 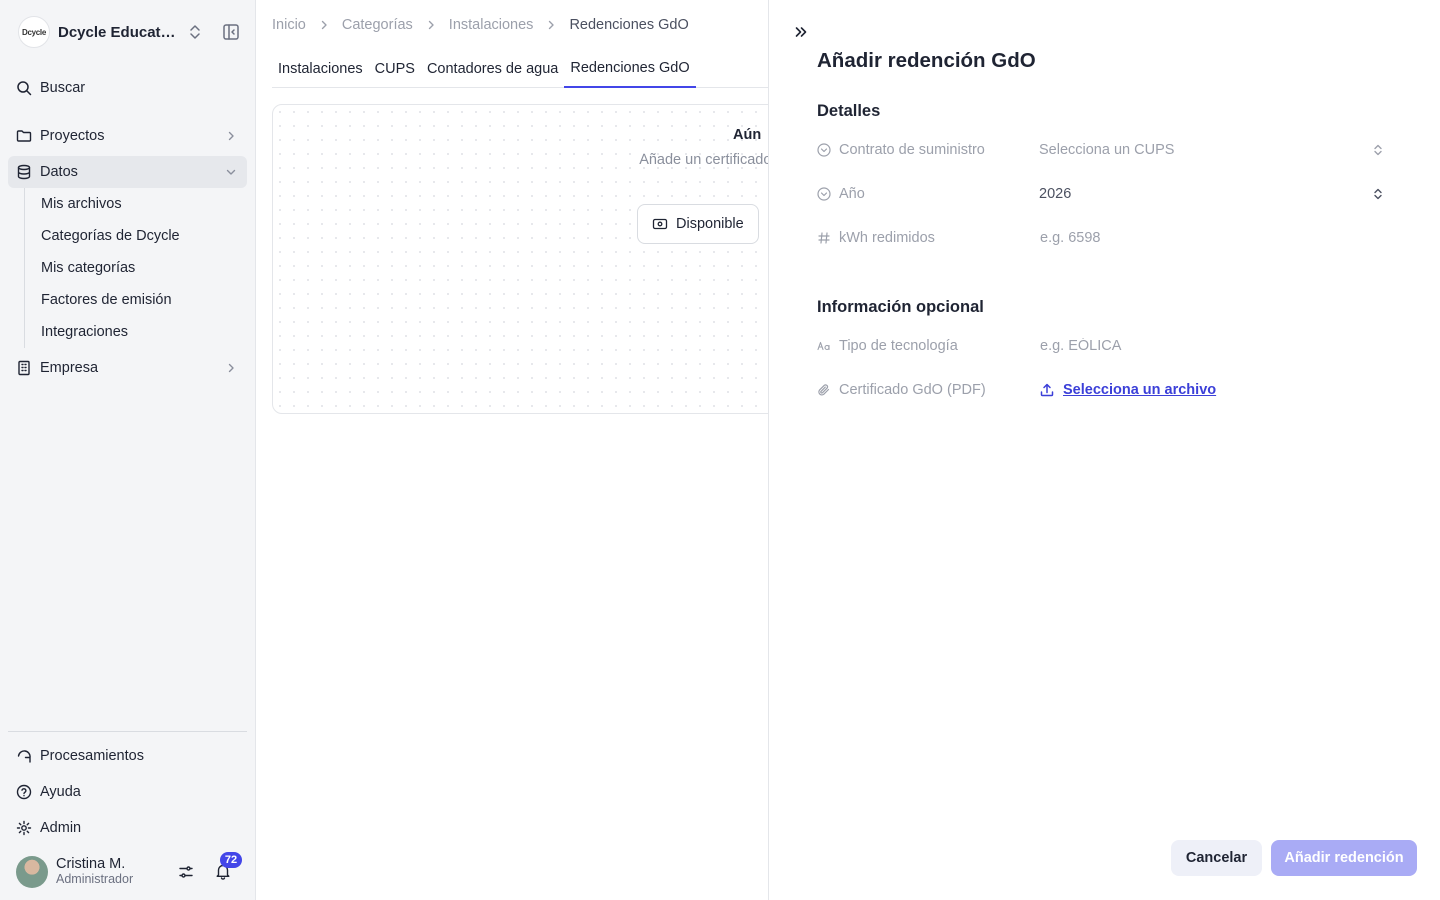 I want to click on breadcrumb-installations: Instalaciones, so click(x=491, y=25).